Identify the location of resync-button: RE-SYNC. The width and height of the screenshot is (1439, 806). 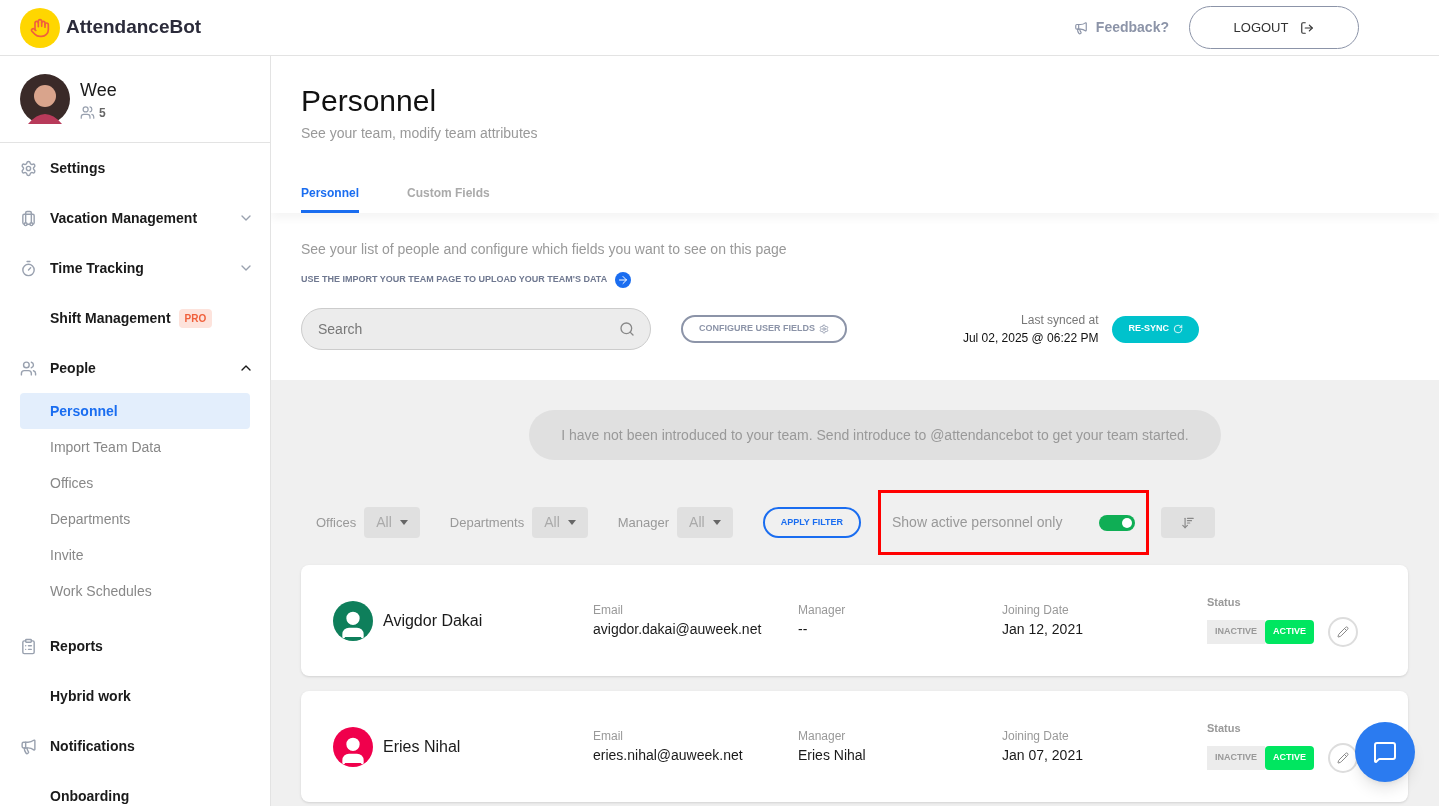
(1155, 329).